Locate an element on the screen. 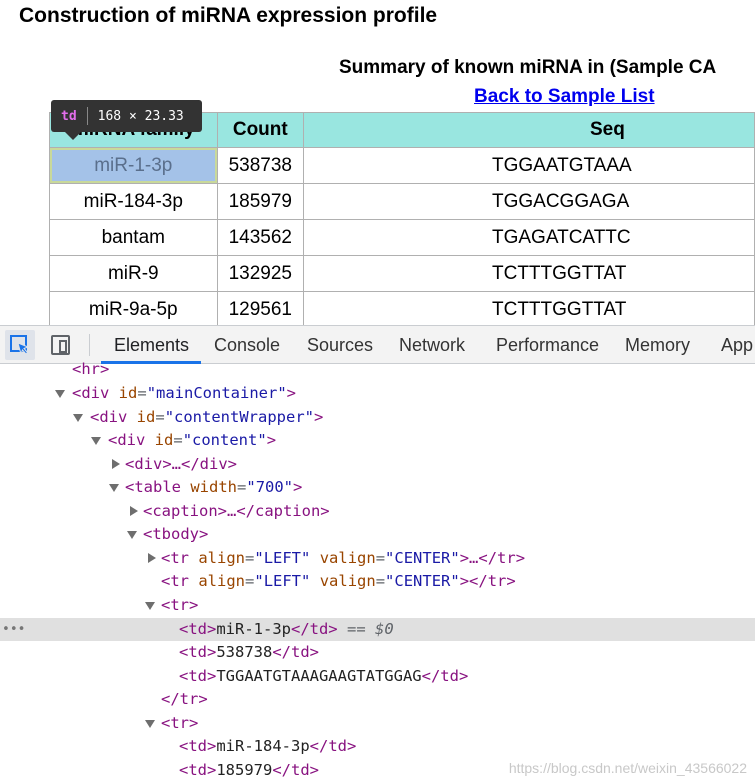 Image resolution: width=755 pixels, height=784 pixels. dom-node-div-collapsed: <div>…</div> is located at coordinates (377, 464).